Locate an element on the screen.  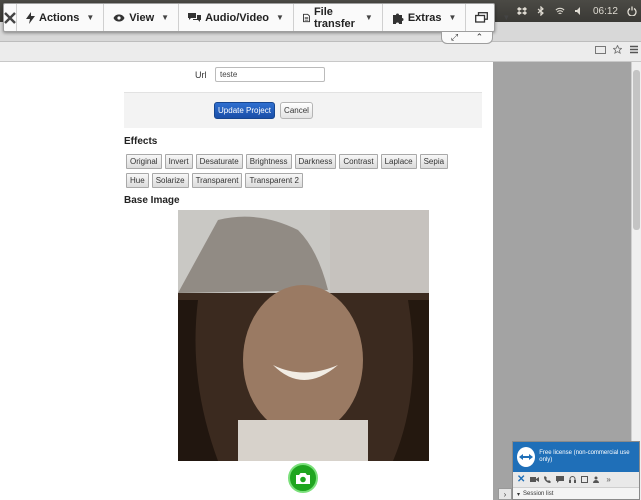
actions-label: Actions is located at coordinates (59, 17).